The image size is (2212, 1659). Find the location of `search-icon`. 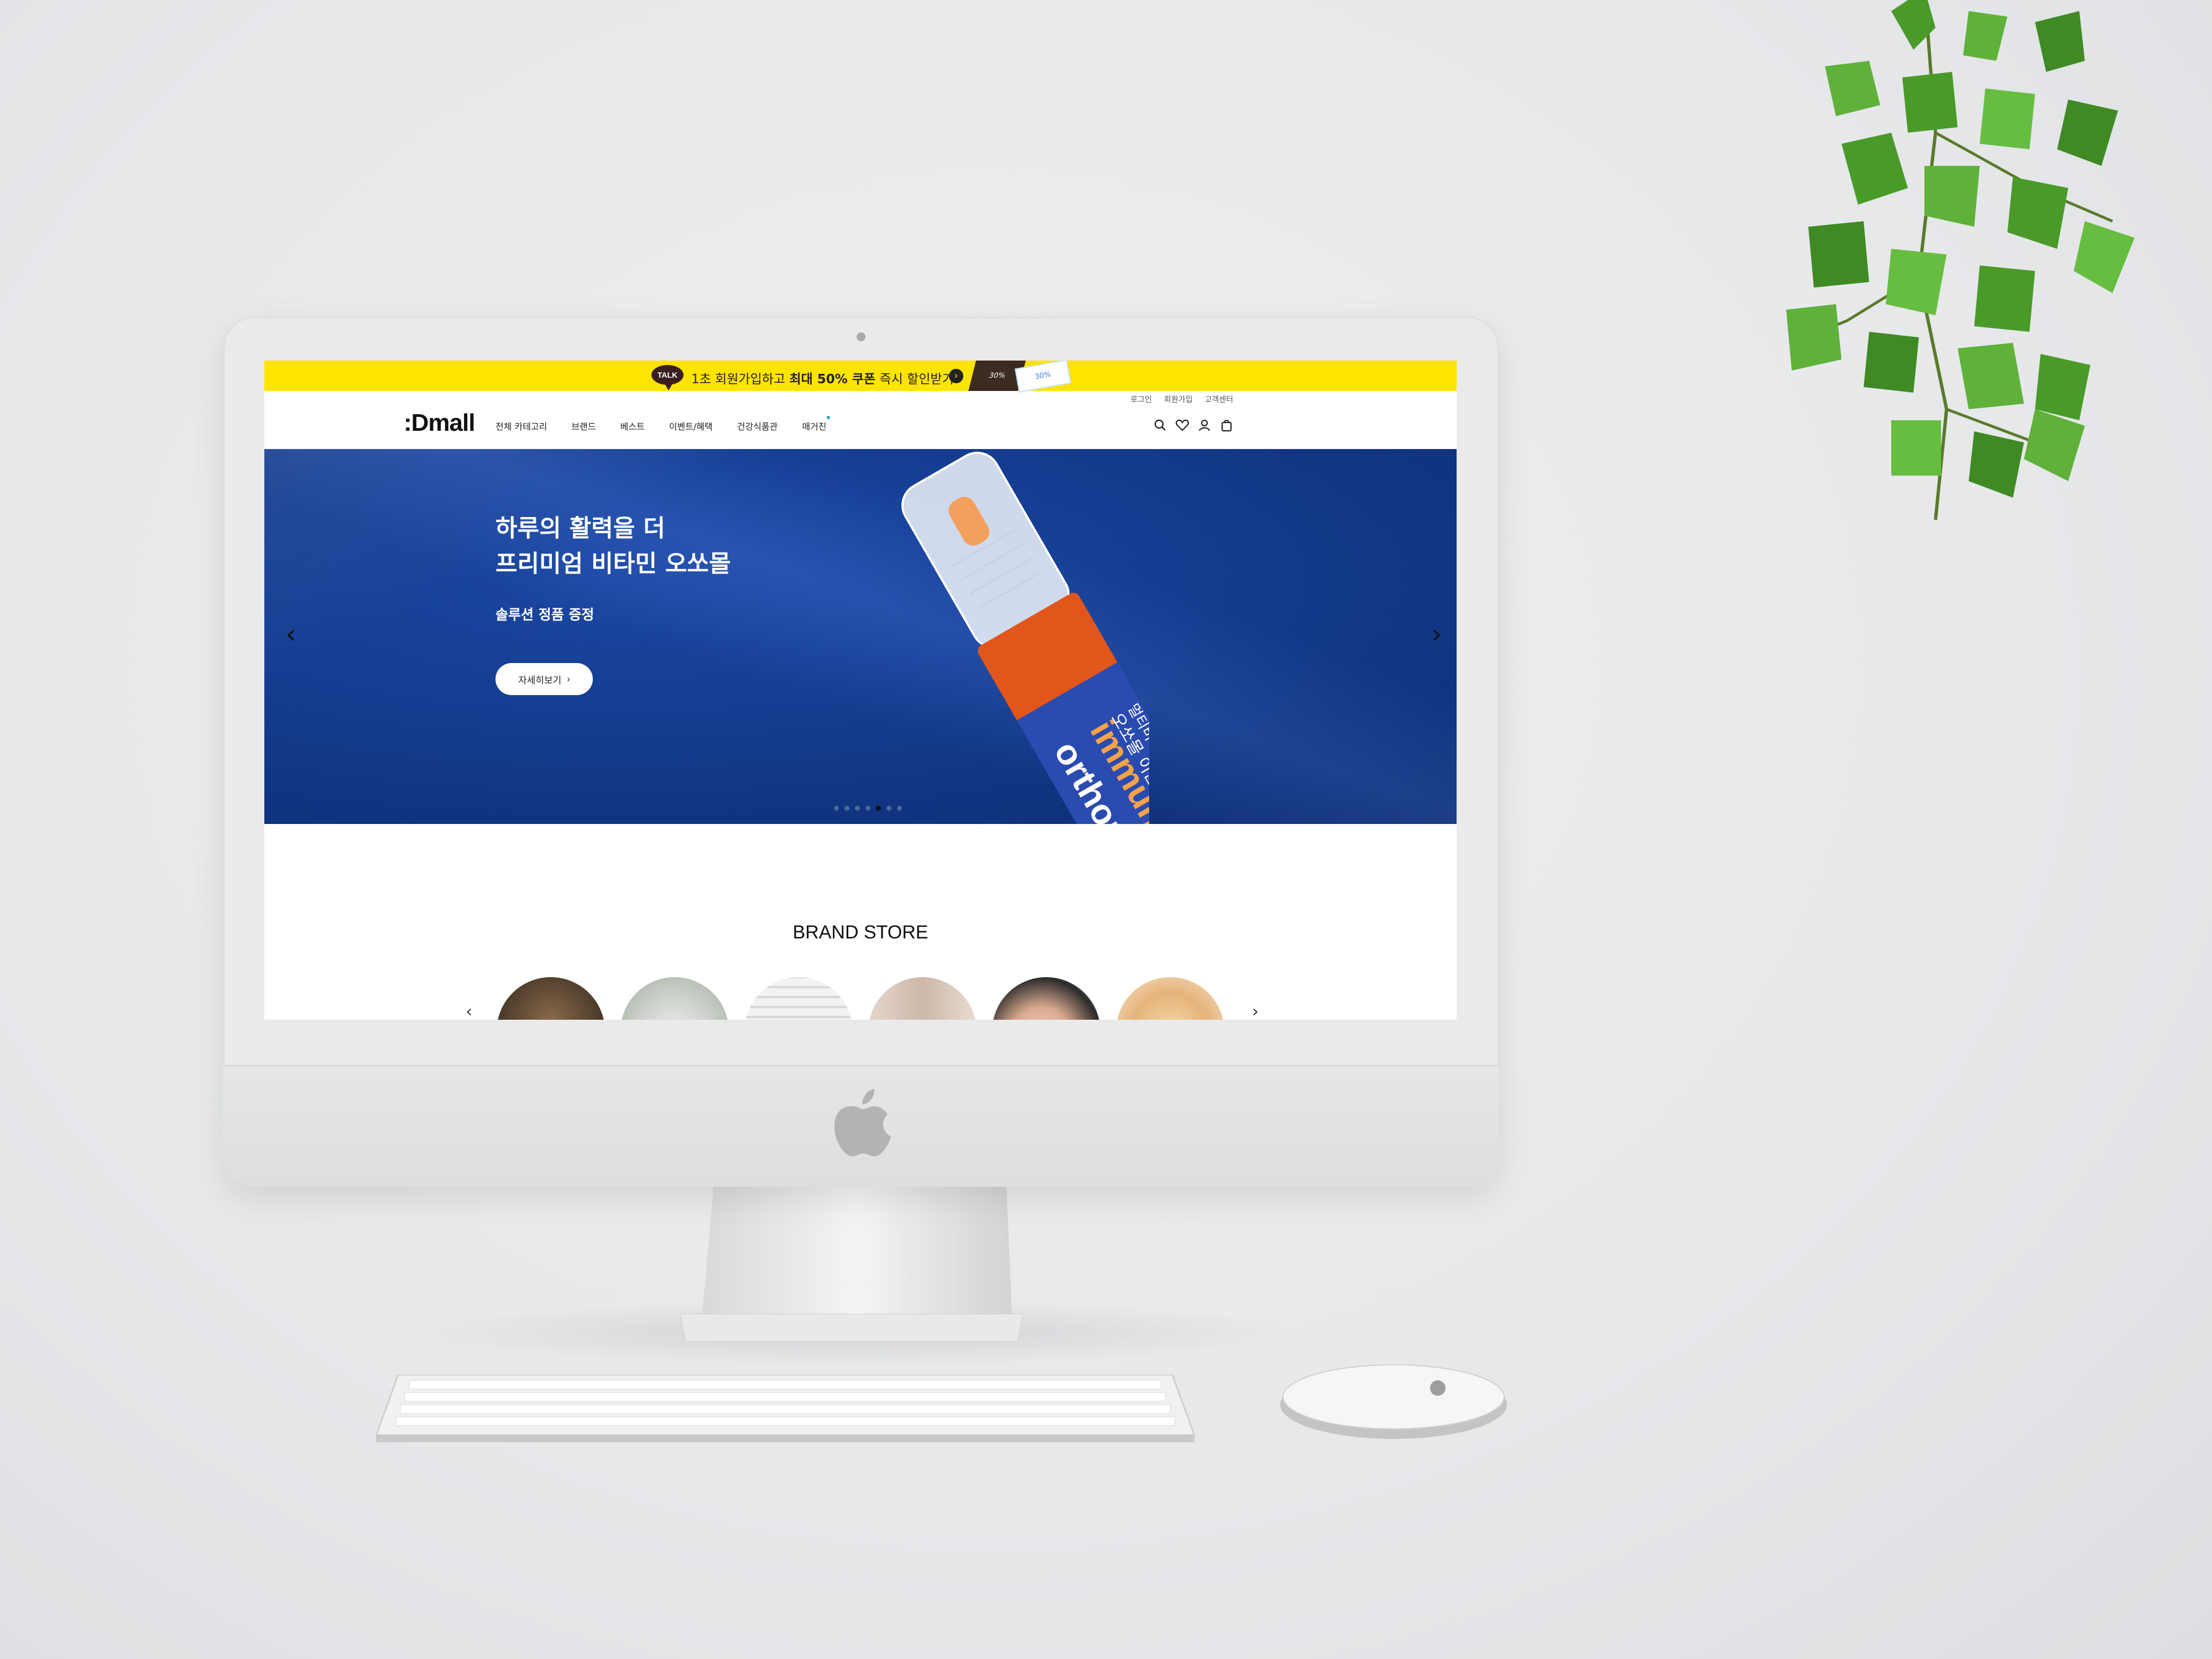

search-icon is located at coordinates (1160, 425).